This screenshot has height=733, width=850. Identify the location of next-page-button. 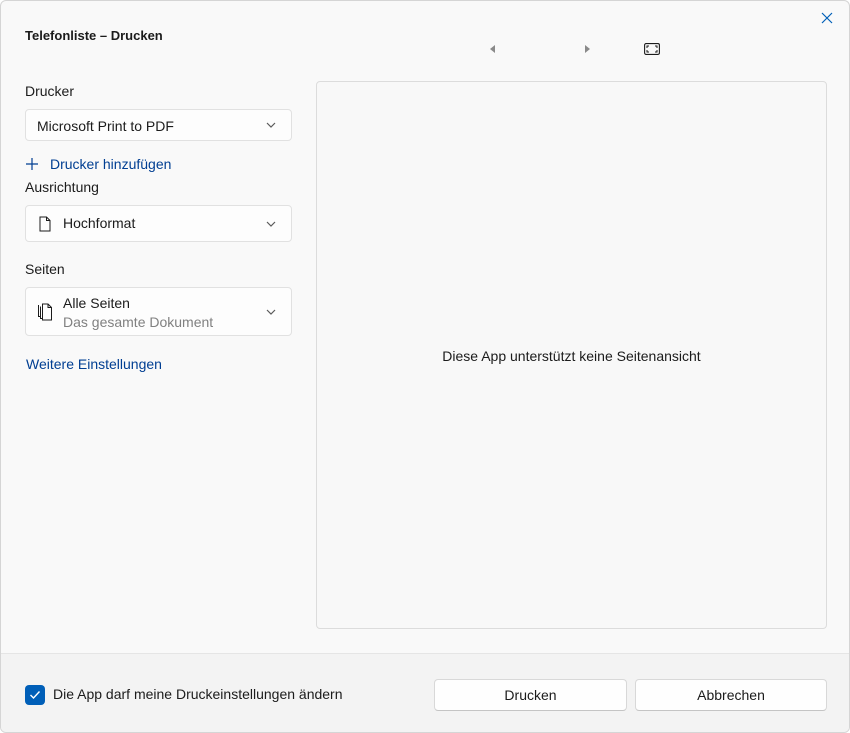
(588, 49).